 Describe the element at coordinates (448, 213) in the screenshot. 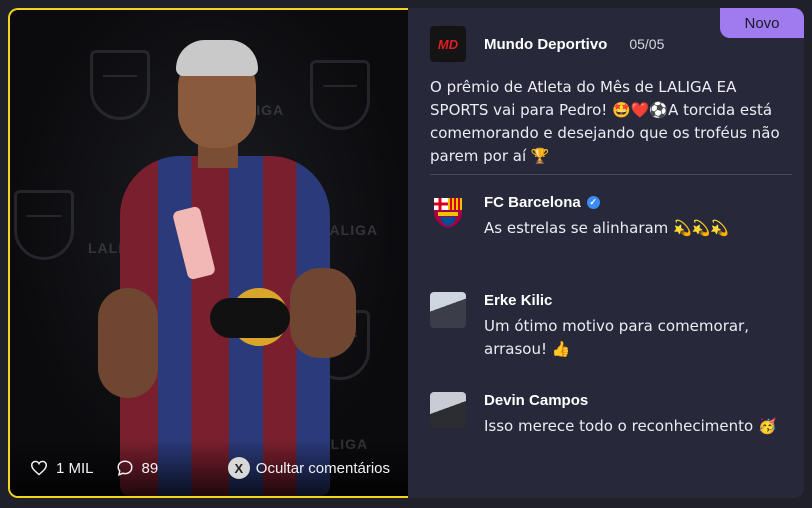

I see `fc-barcelona-crest-icon` at that location.